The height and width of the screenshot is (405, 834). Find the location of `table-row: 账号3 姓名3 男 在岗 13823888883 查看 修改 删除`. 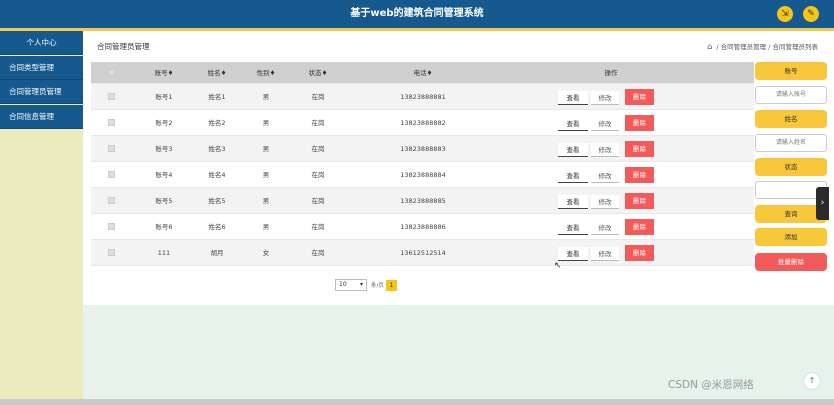

table-row: 账号3 姓名3 男 在岗 13823888883 查看 修改 删除 is located at coordinates (422, 149).